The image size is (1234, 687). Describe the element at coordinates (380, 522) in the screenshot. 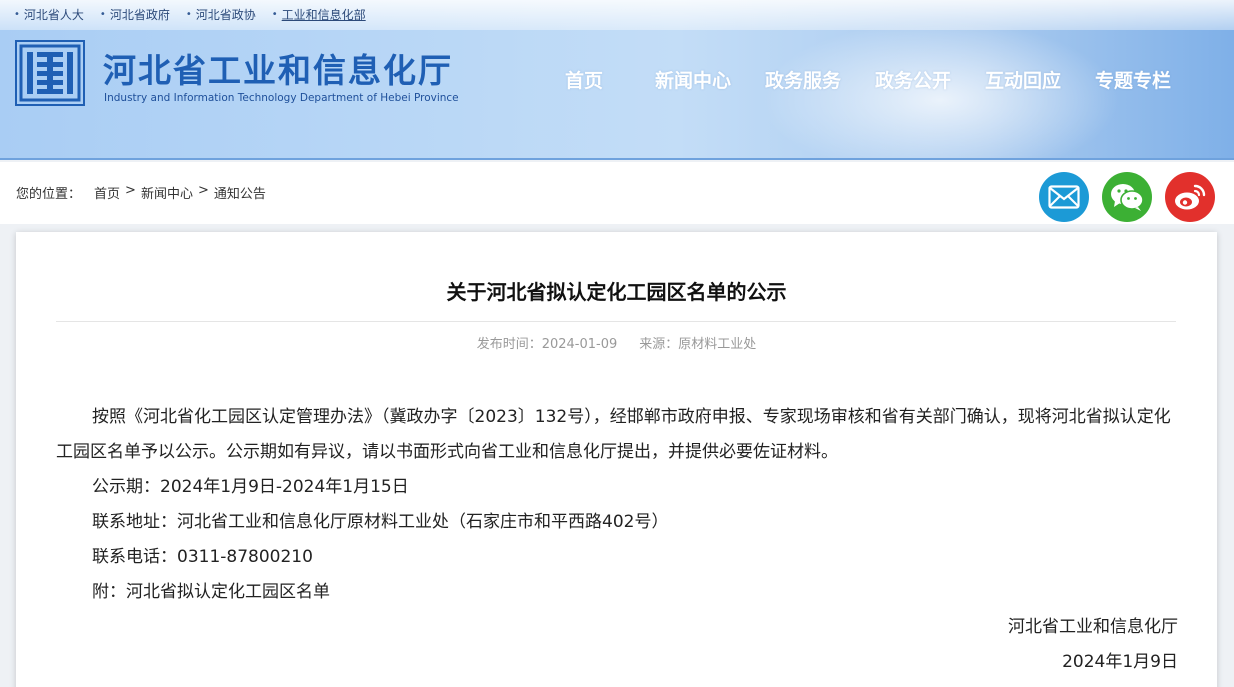

I see `article-paragraph: 联系地址：河北省工业和信息化厅原材料工业处（石家庄市和平西路402号）` at that location.